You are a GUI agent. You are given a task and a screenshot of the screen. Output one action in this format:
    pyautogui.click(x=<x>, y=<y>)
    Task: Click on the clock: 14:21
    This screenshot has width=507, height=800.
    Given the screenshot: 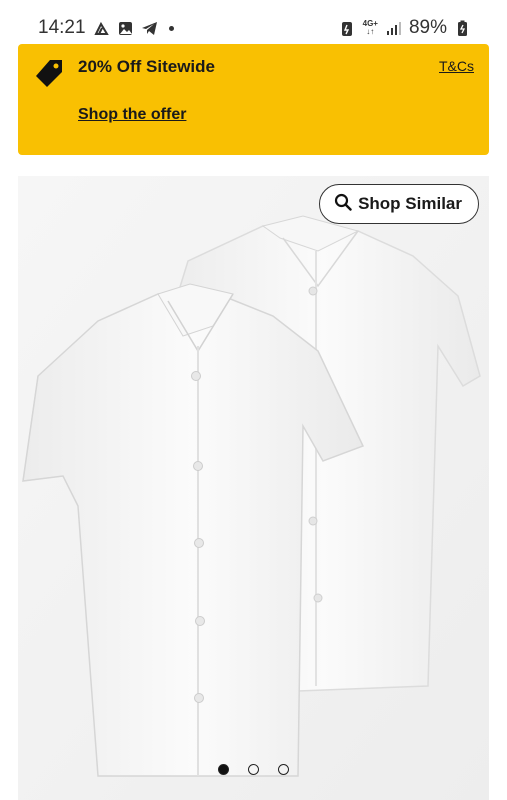 What is the action you would take?
    pyautogui.click(x=62, y=27)
    